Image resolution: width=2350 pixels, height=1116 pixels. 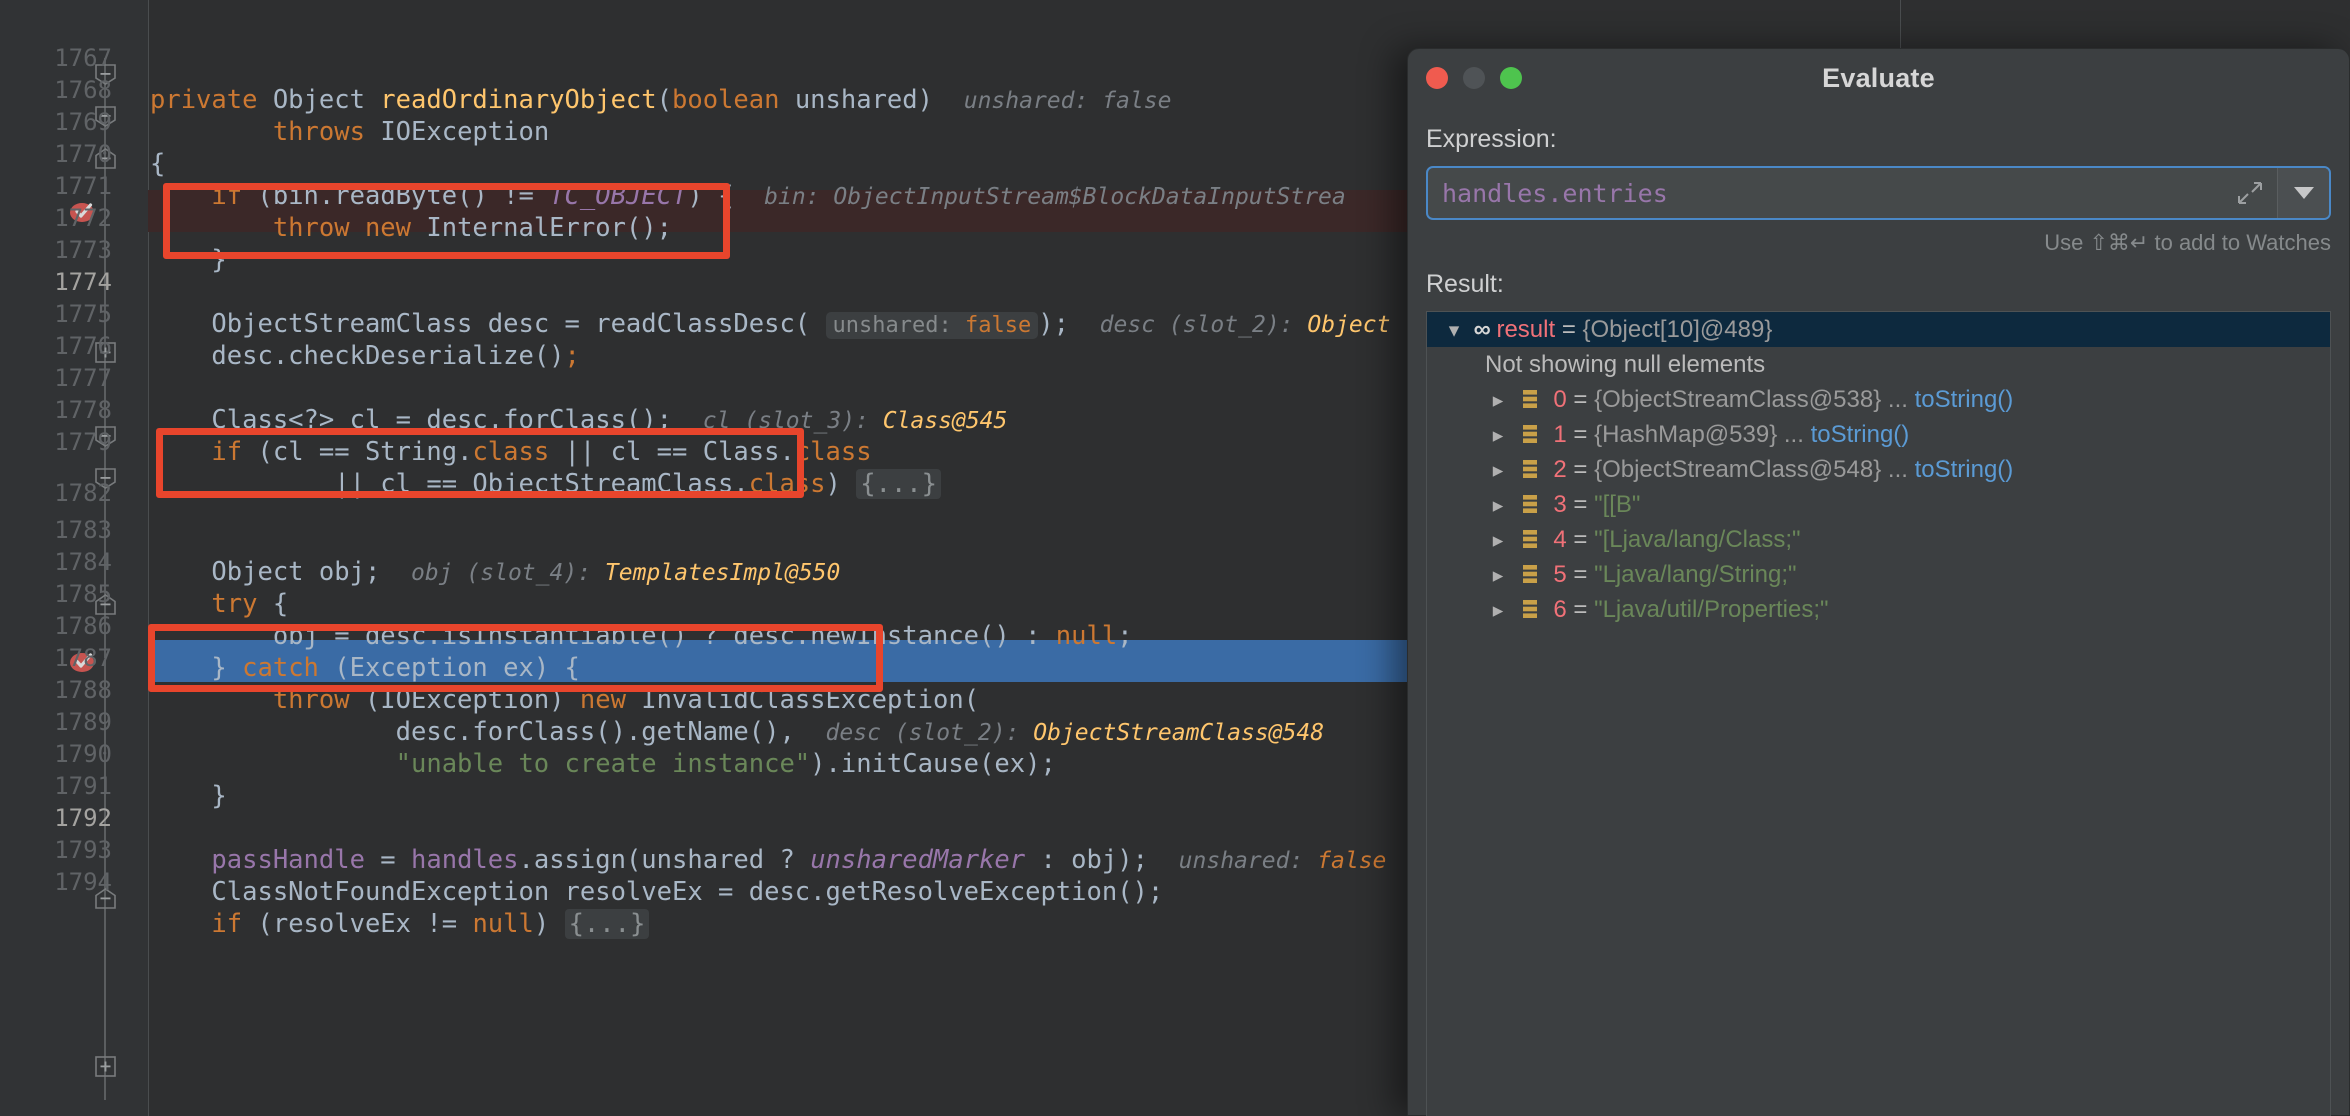 I want to click on item-value: "Ljava/util/Properties;", so click(x=1711, y=609).